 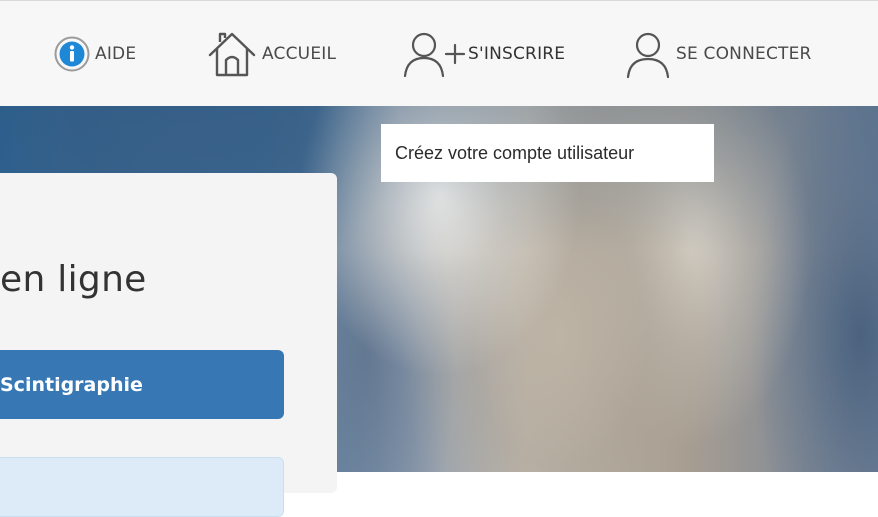 What do you see at coordinates (744, 54) in the screenshot?
I see `nav-connecter-label: SE CONNECTER` at bounding box center [744, 54].